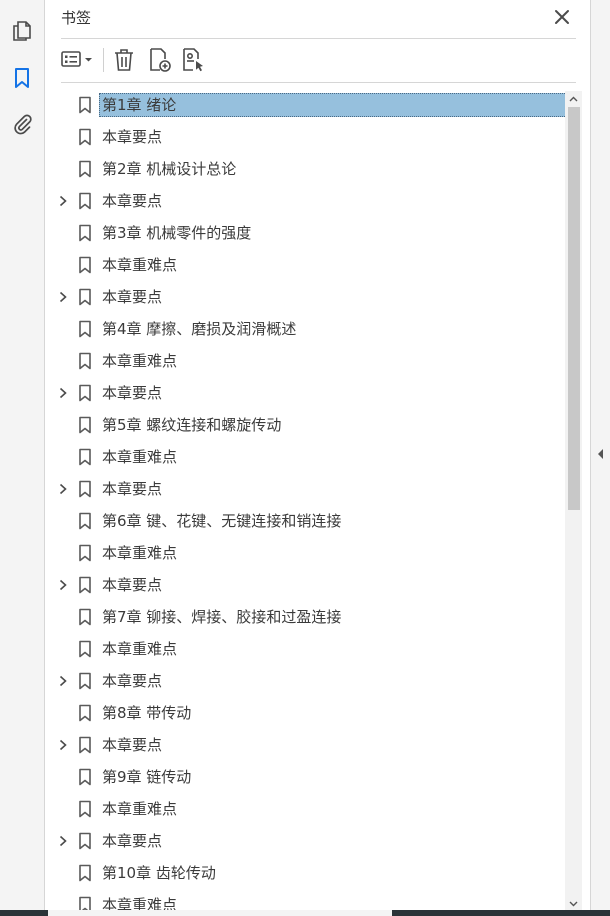  I want to click on close-panel-button, so click(562, 17).